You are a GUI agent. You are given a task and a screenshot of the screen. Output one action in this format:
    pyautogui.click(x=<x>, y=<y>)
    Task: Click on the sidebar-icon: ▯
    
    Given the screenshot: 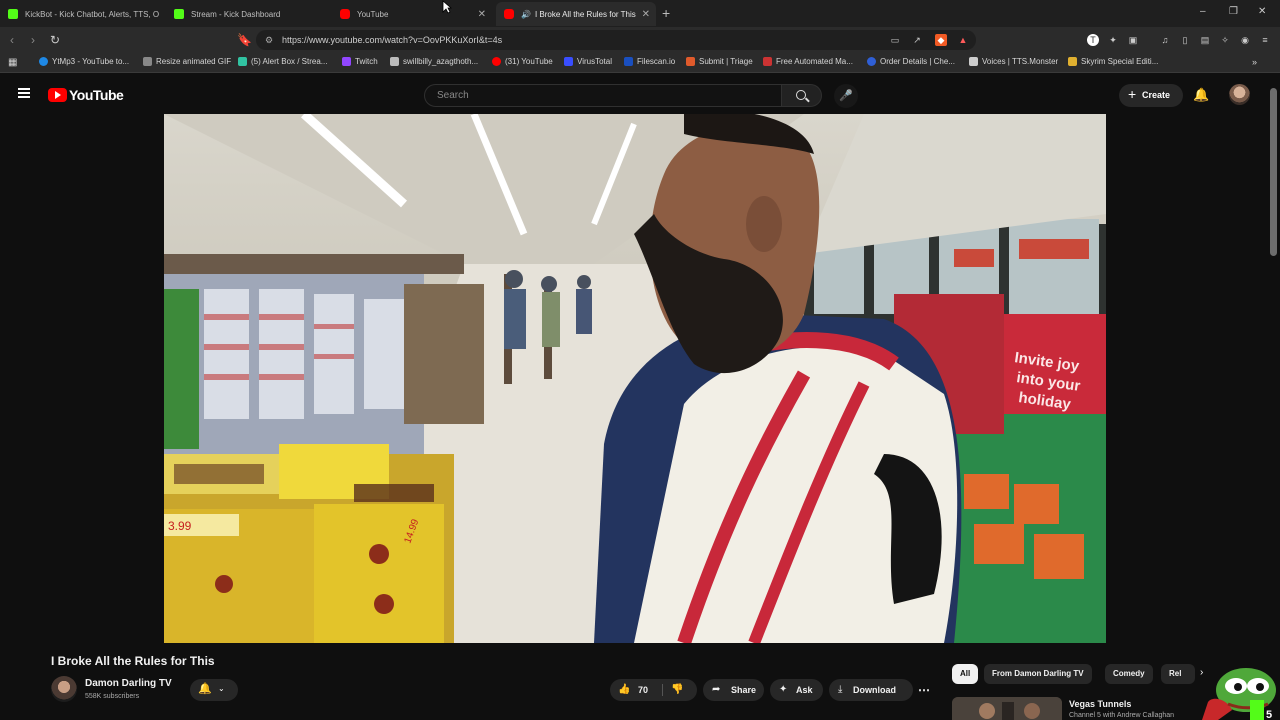 What is the action you would take?
    pyautogui.click(x=1185, y=40)
    